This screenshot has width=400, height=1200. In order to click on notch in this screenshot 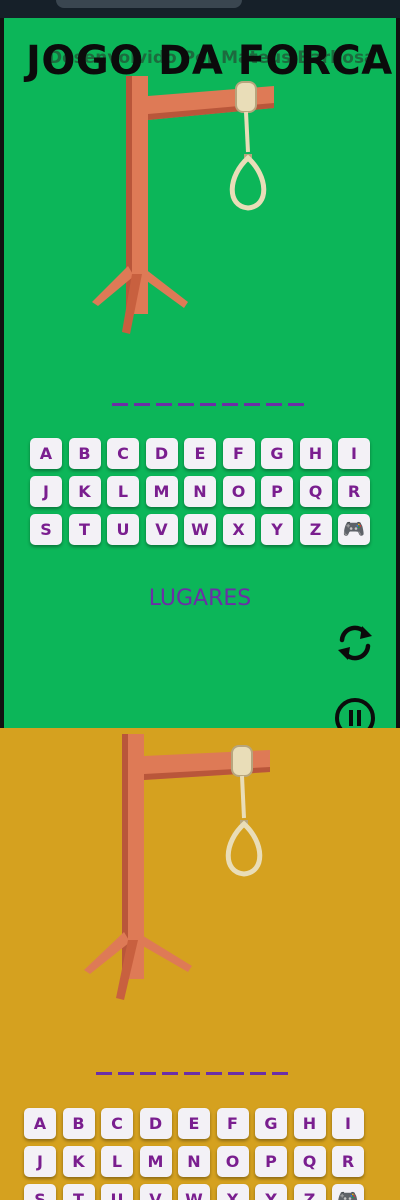, I will do `click(149, 4)`.